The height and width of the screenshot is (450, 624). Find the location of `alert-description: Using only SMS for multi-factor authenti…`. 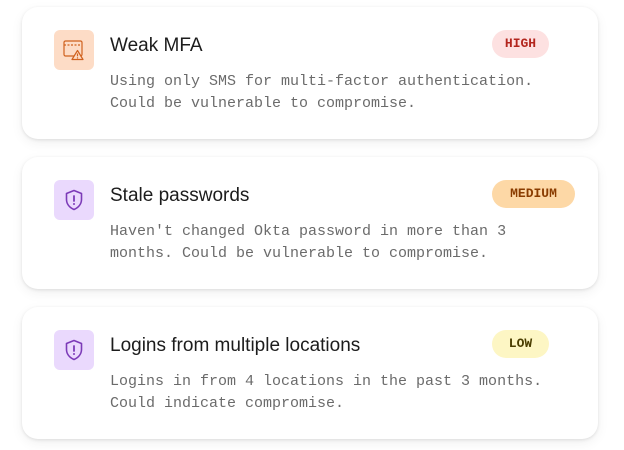

alert-description: Using only SMS for multi-factor authenti… is located at coordinates (322, 92).